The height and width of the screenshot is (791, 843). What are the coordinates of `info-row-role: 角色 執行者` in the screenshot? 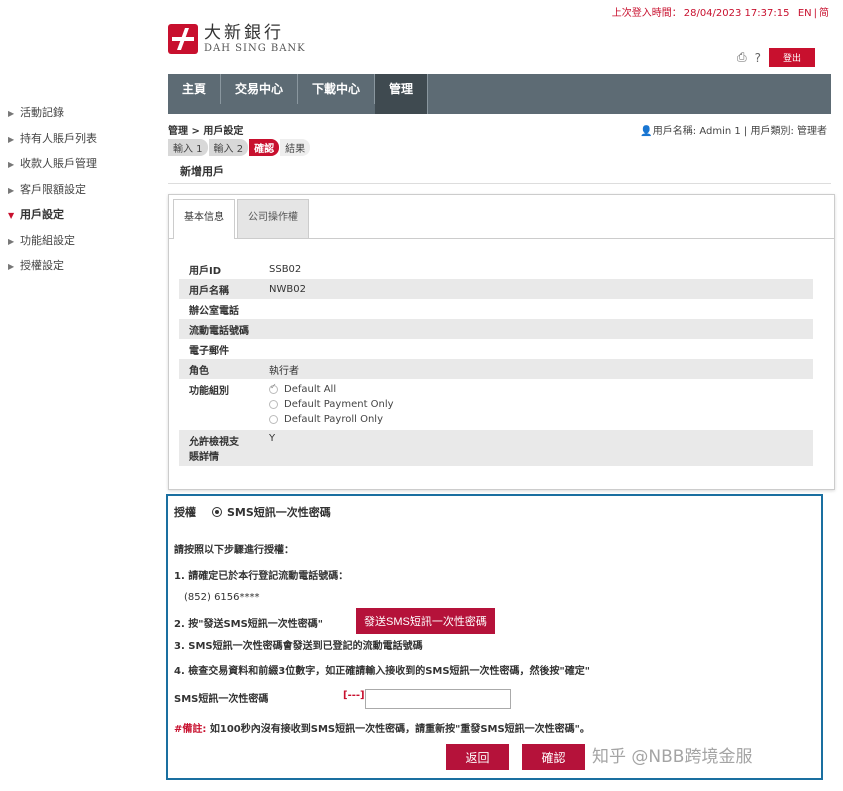 It's located at (496, 369).